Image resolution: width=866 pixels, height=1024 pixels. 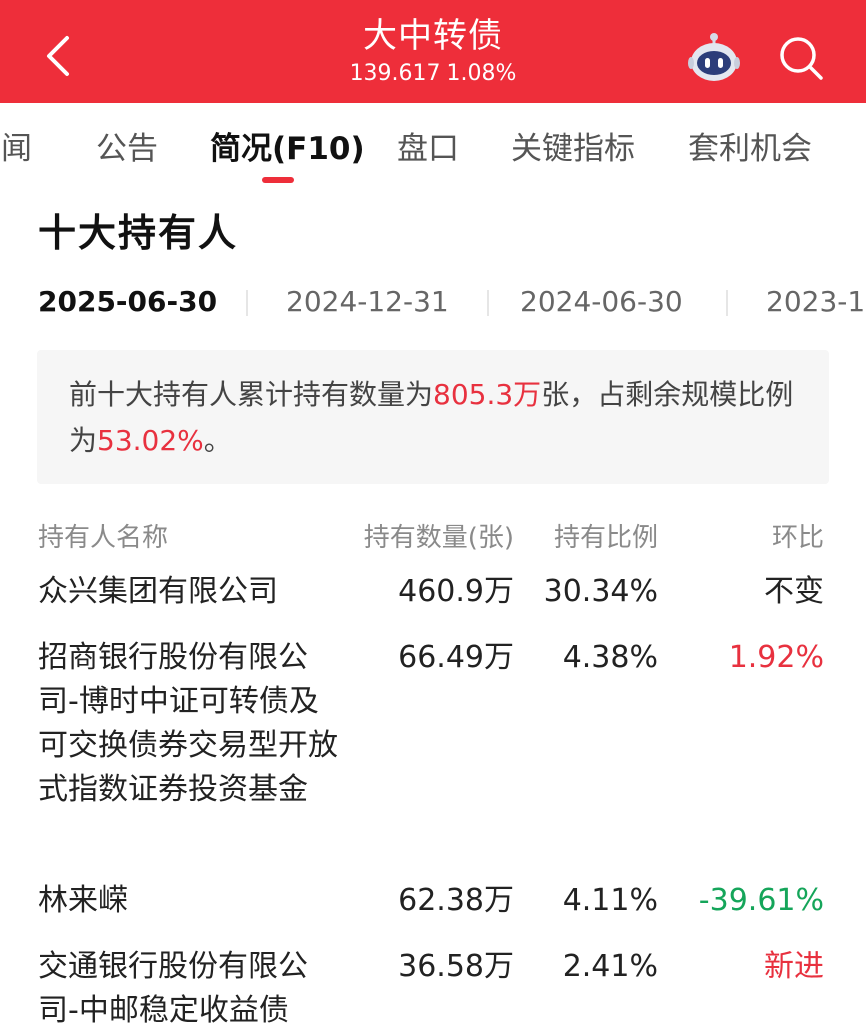 I want to click on holder-ratio: 2.41%, so click(x=610, y=966).